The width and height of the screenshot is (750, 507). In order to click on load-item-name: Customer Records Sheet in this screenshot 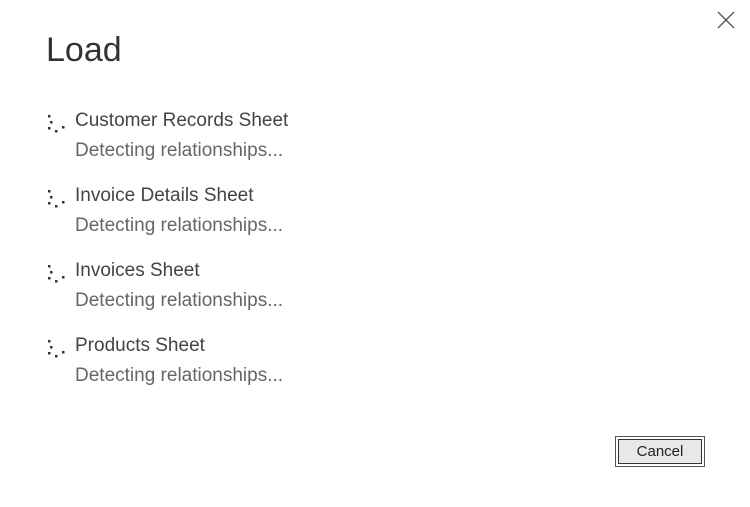, I will do `click(182, 120)`.